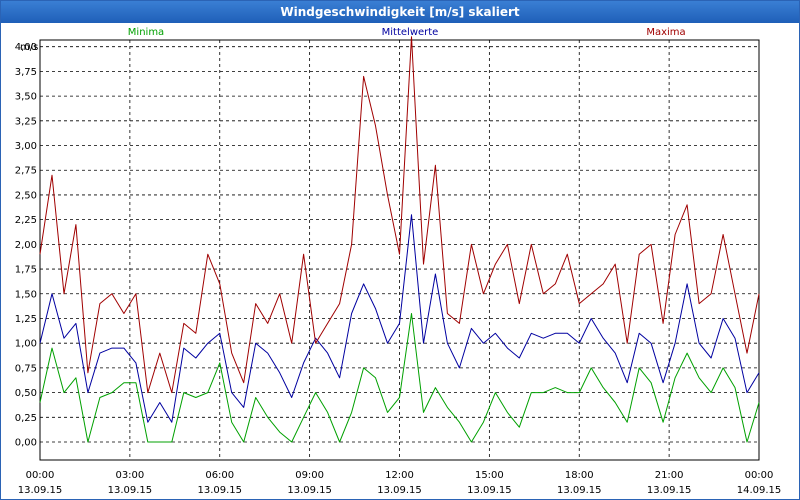  I want to click on y-tick-label: 3,25, so click(26, 121).